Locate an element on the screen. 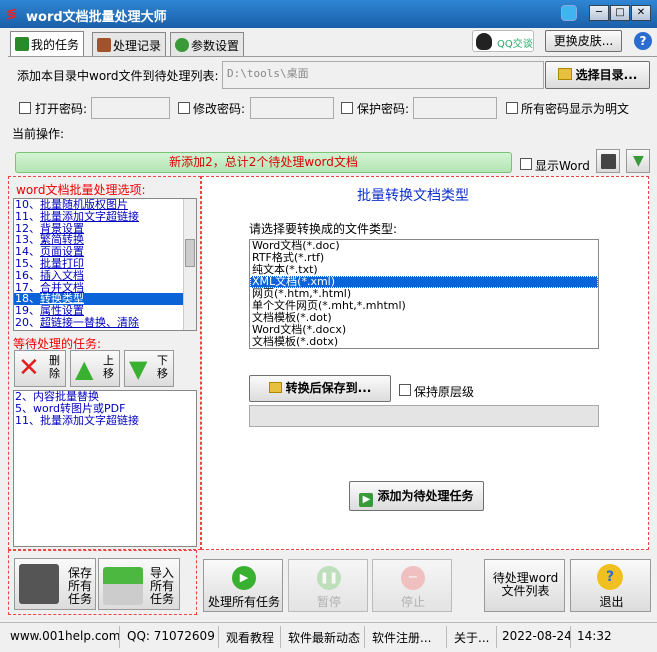 The height and width of the screenshot is (652, 657). date-display: 2022-08-24 is located at coordinates (537, 636).